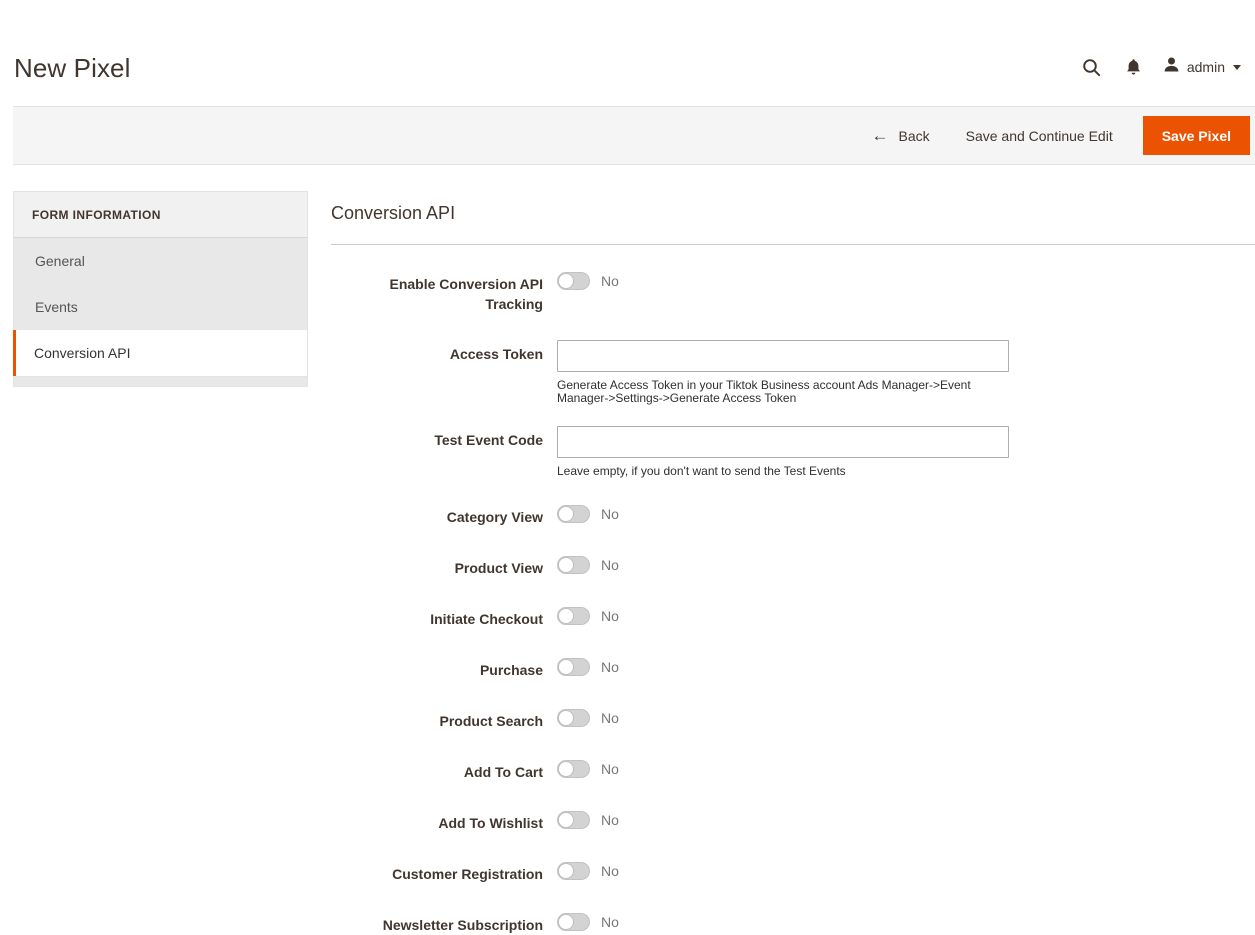 The height and width of the screenshot is (935, 1255). I want to click on category-view-toggle, so click(573, 514).